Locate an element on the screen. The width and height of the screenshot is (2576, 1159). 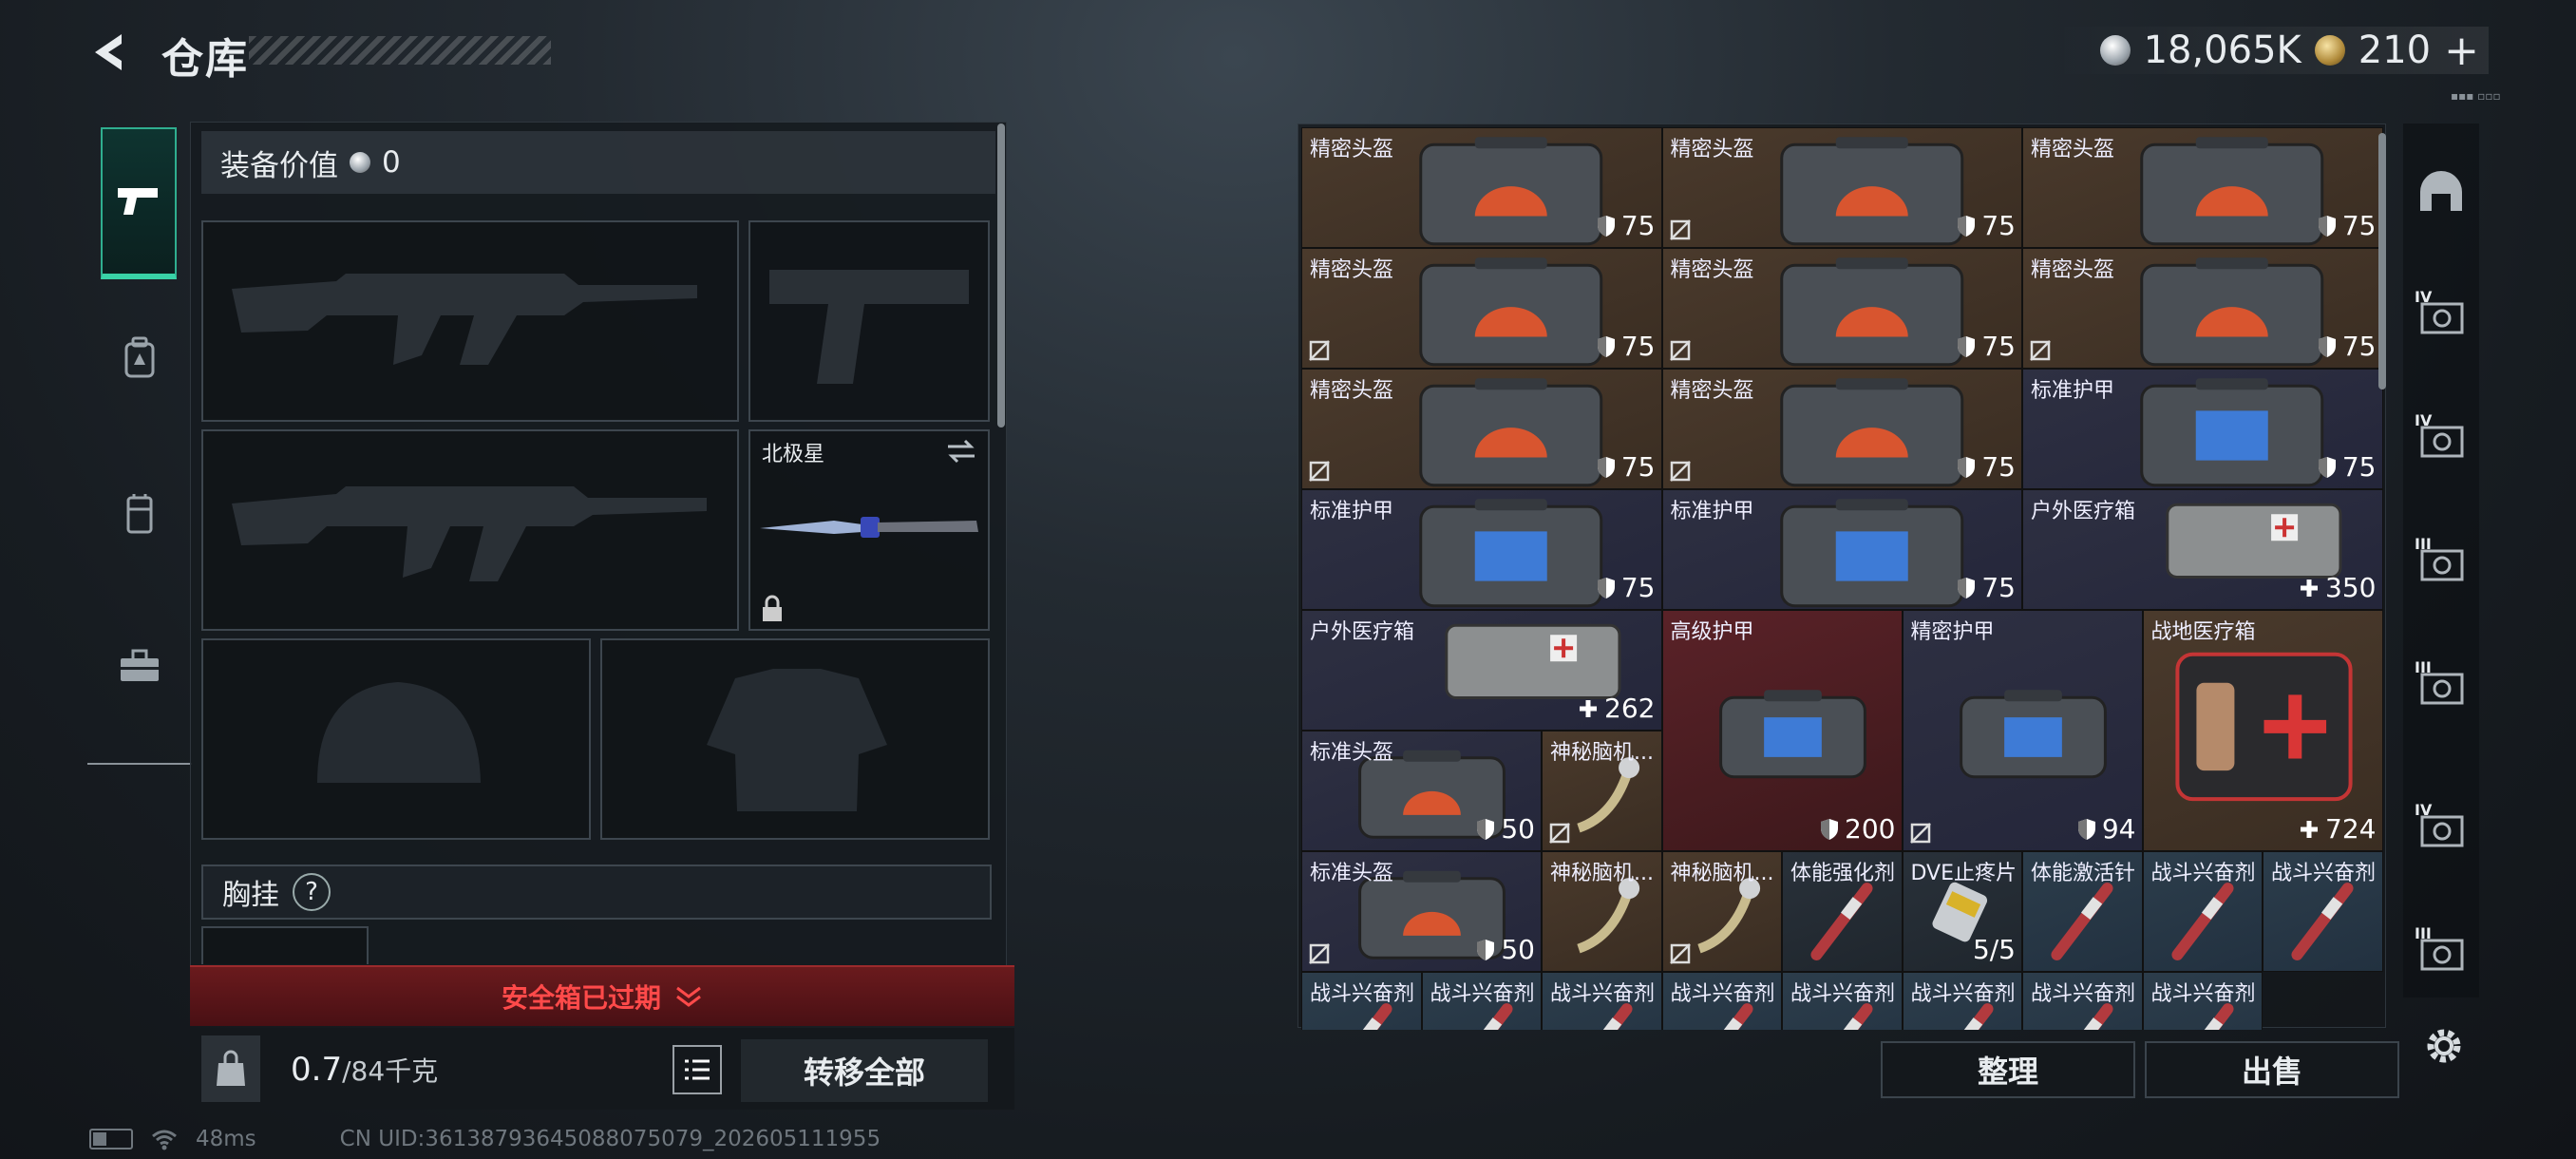
nav-backpack-tab is located at coordinates (140, 358).